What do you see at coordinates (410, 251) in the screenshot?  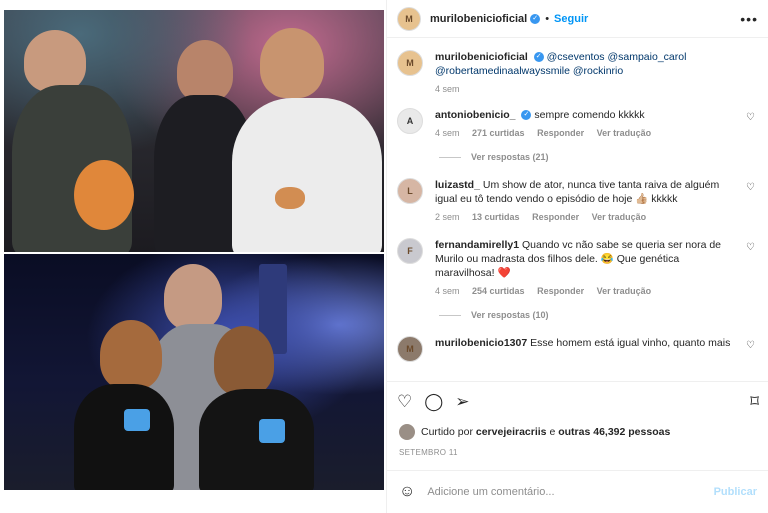 I see `commenter-avatar: F` at bounding box center [410, 251].